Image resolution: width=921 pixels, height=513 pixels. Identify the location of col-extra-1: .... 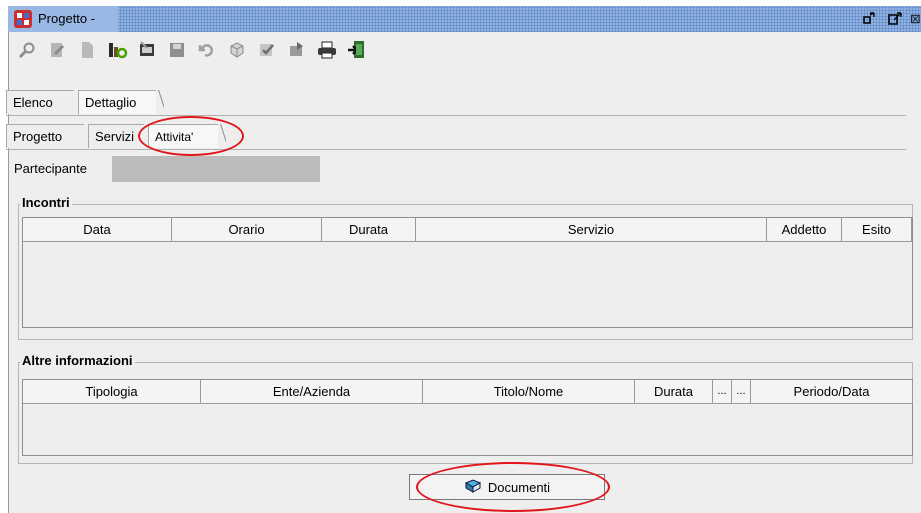
(722, 392).